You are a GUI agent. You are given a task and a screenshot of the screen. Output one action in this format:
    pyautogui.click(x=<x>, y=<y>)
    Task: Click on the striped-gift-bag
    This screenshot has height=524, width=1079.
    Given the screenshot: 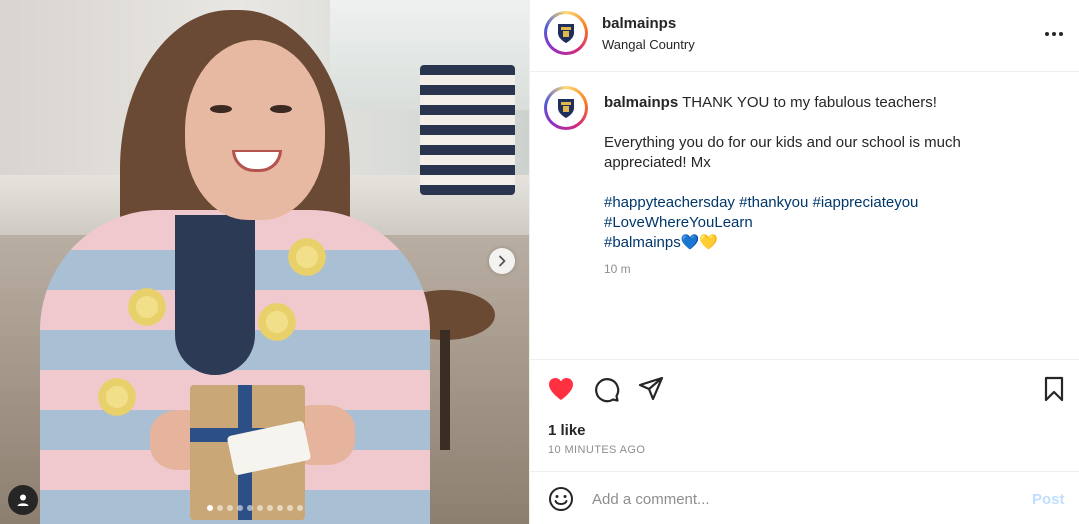 What is the action you would take?
    pyautogui.click(x=467, y=130)
    